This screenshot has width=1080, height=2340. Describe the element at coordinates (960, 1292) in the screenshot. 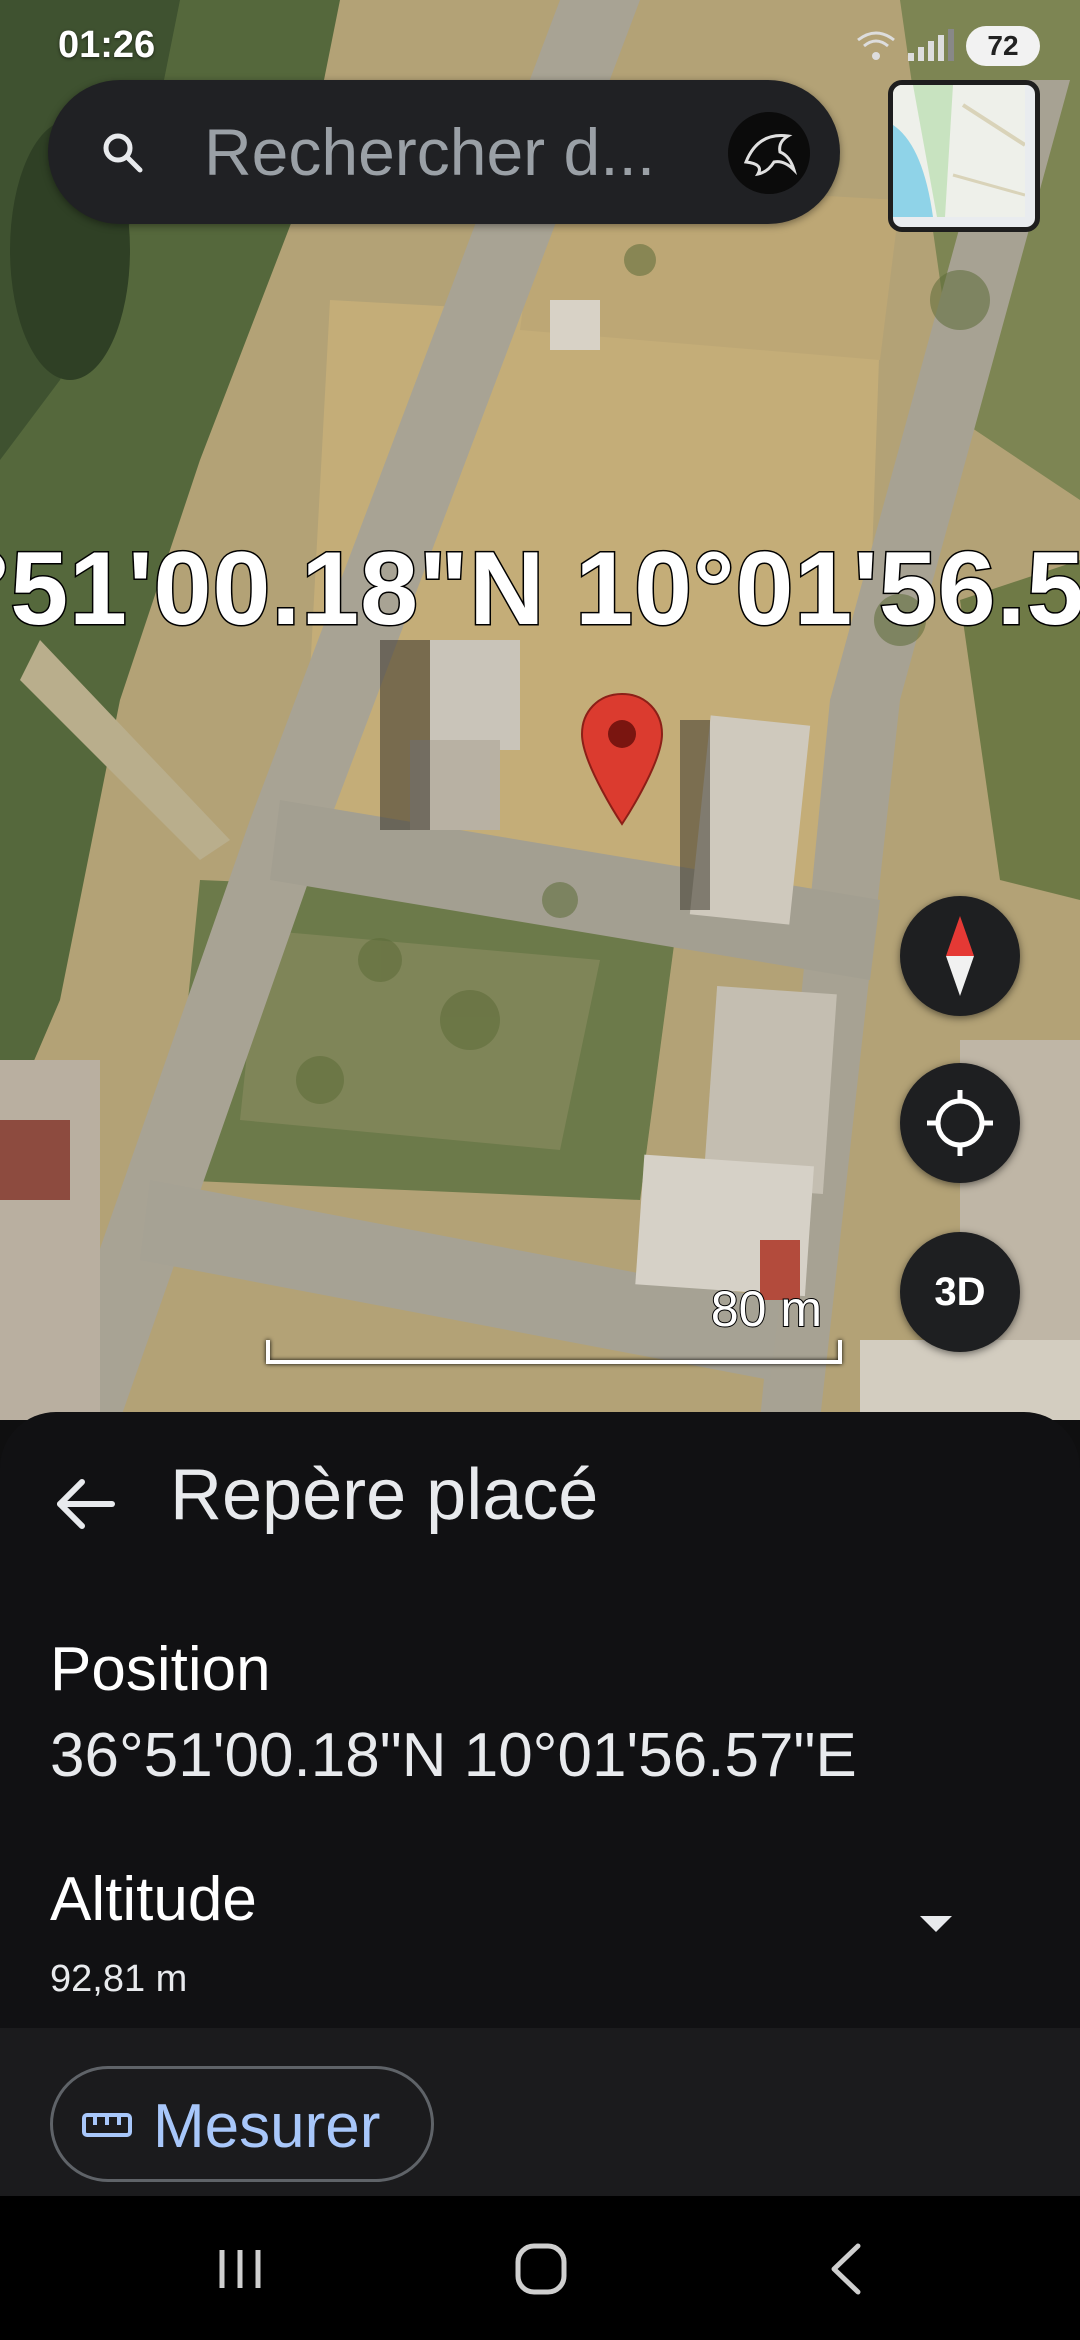

I see `3d-toggle-button: 3D` at that location.